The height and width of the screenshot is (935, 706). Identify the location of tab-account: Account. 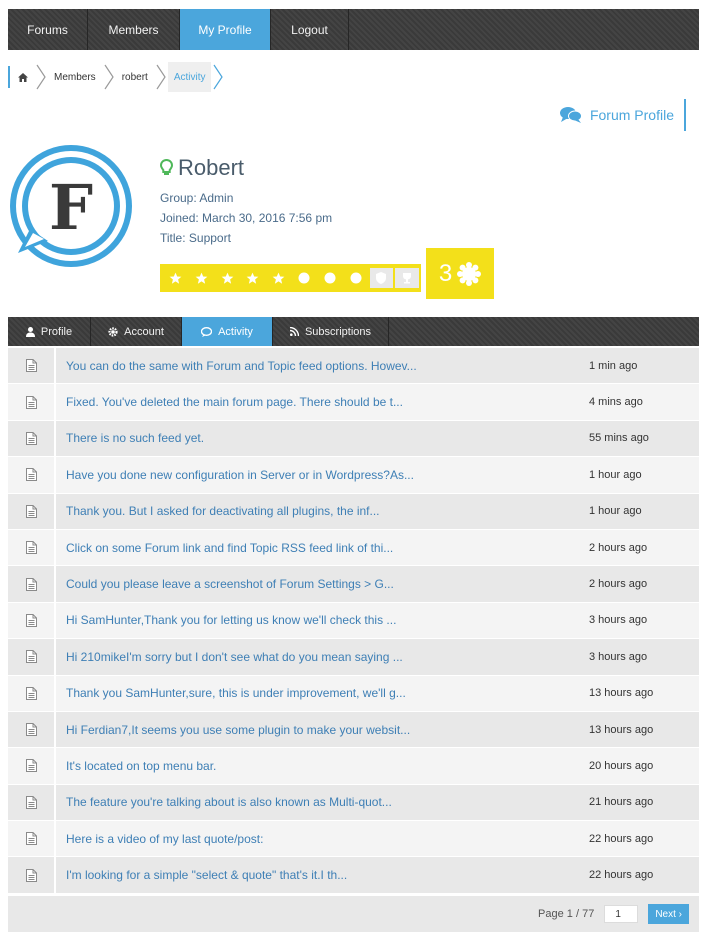
(136, 331).